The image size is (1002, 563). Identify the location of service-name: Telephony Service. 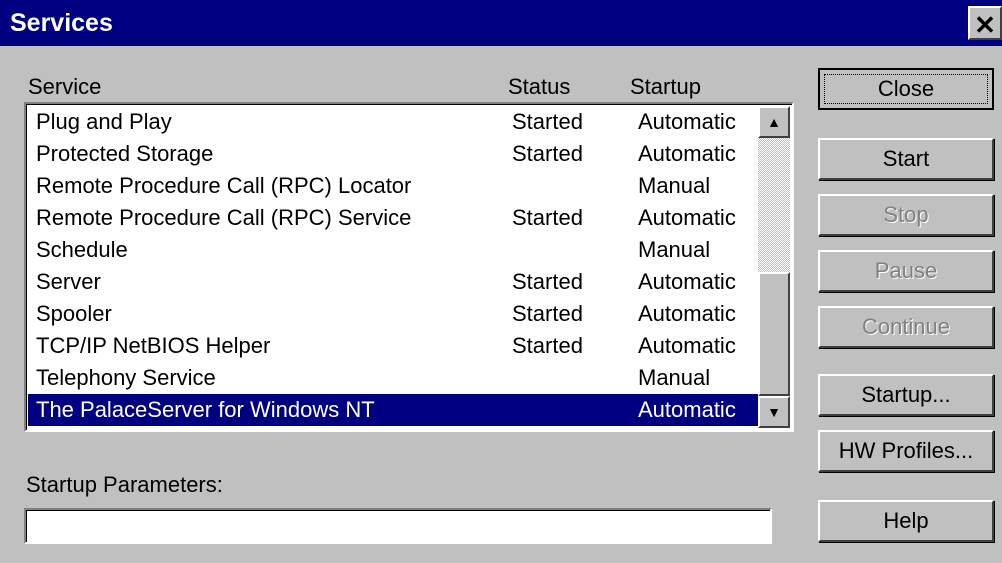
(126, 377).